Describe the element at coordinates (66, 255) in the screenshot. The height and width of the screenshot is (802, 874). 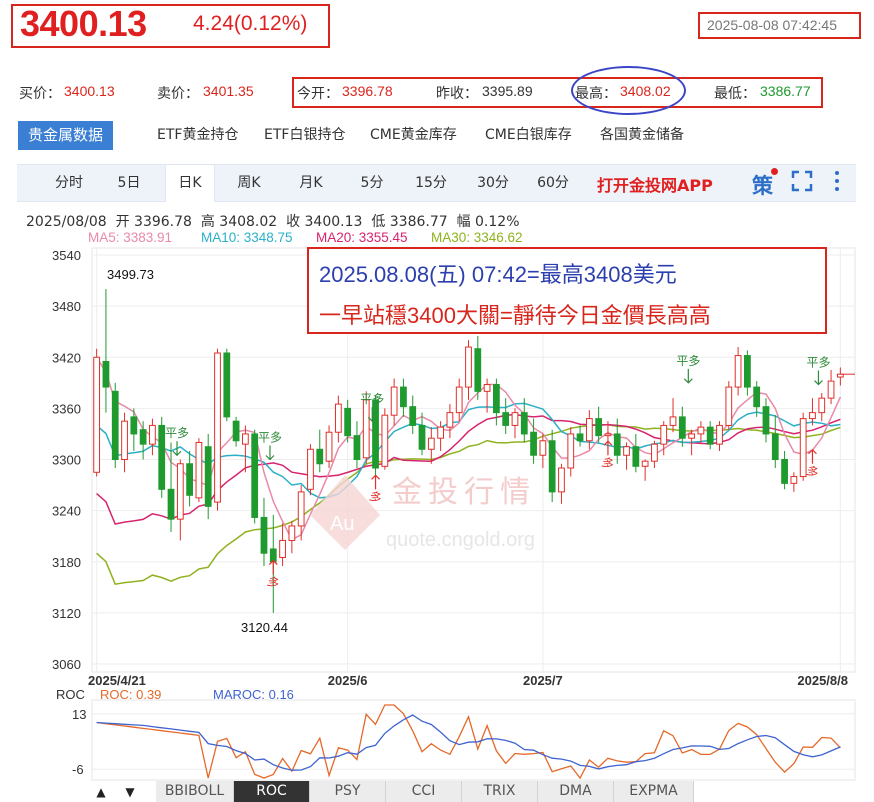
I see `y-tick-label: 3540` at that location.